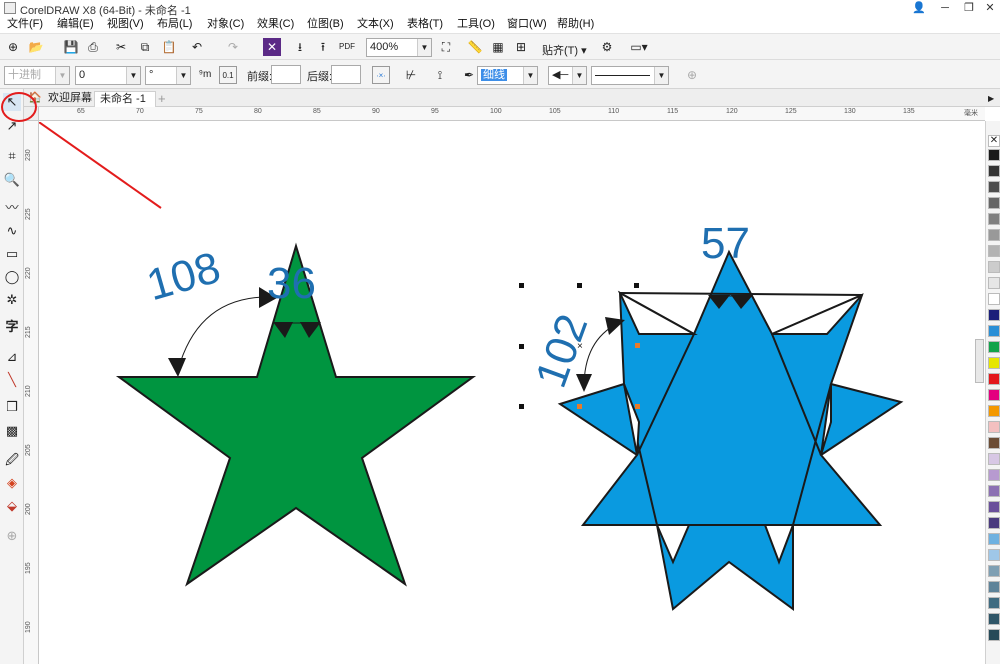 The width and height of the screenshot is (1000, 664). What do you see at coordinates (233, 47) in the screenshot?
I see `redo-icon: ↷` at bounding box center [233, 47].